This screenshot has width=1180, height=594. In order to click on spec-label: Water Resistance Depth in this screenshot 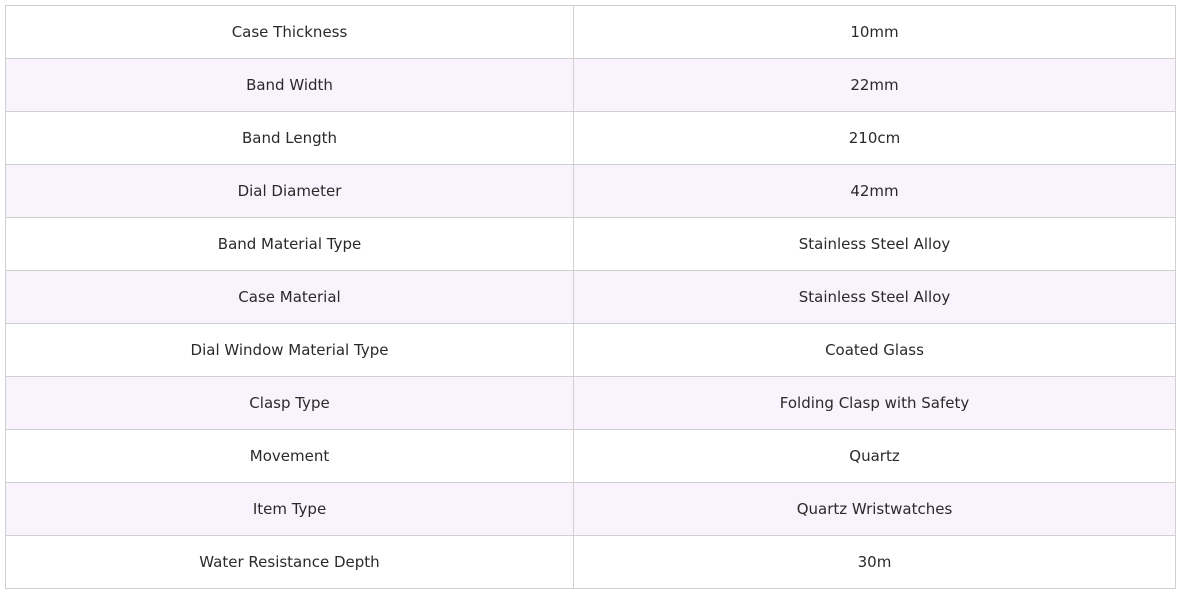, I will do `click(289, 562)`.